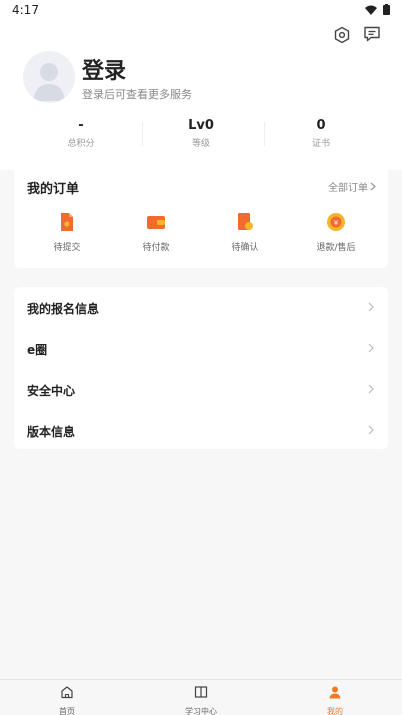 This screenshot has height=715, width=402. What do you see at coordinates (67, 248) in the screenshot?
I see `order-label: 待提交` at bounding box center [67, 248].